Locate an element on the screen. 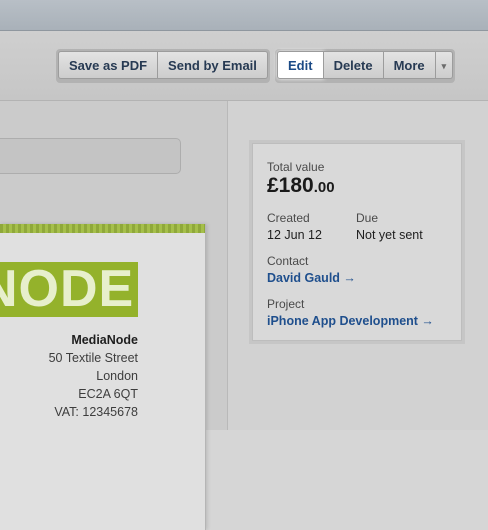  window-top-bar is located at coordinates (244, 15).